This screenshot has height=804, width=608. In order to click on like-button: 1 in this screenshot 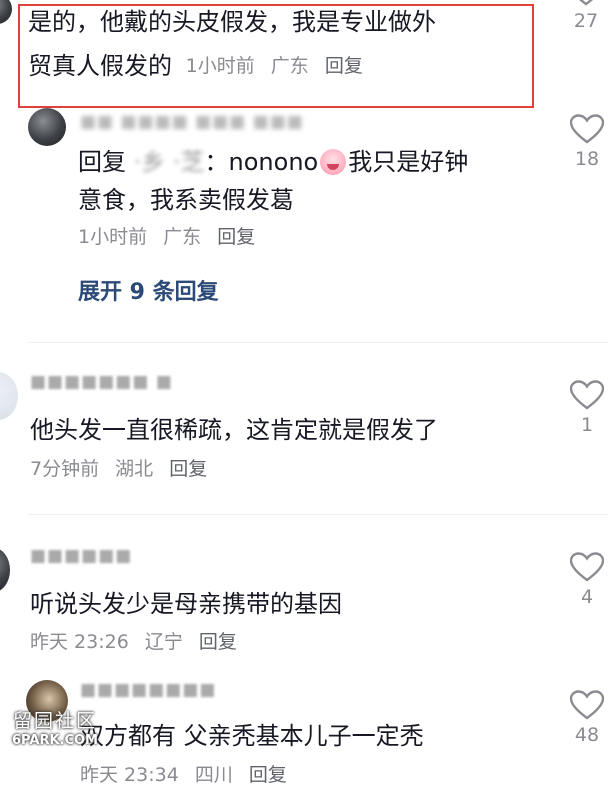, I will do `click(587, 408)`.